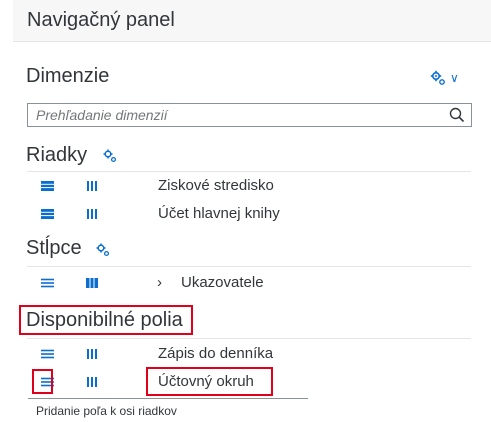 The height and width of the screenshot is (422, 491). I want to click on rows-item-label: Účet hlavnej knihy, so click(219, 213).